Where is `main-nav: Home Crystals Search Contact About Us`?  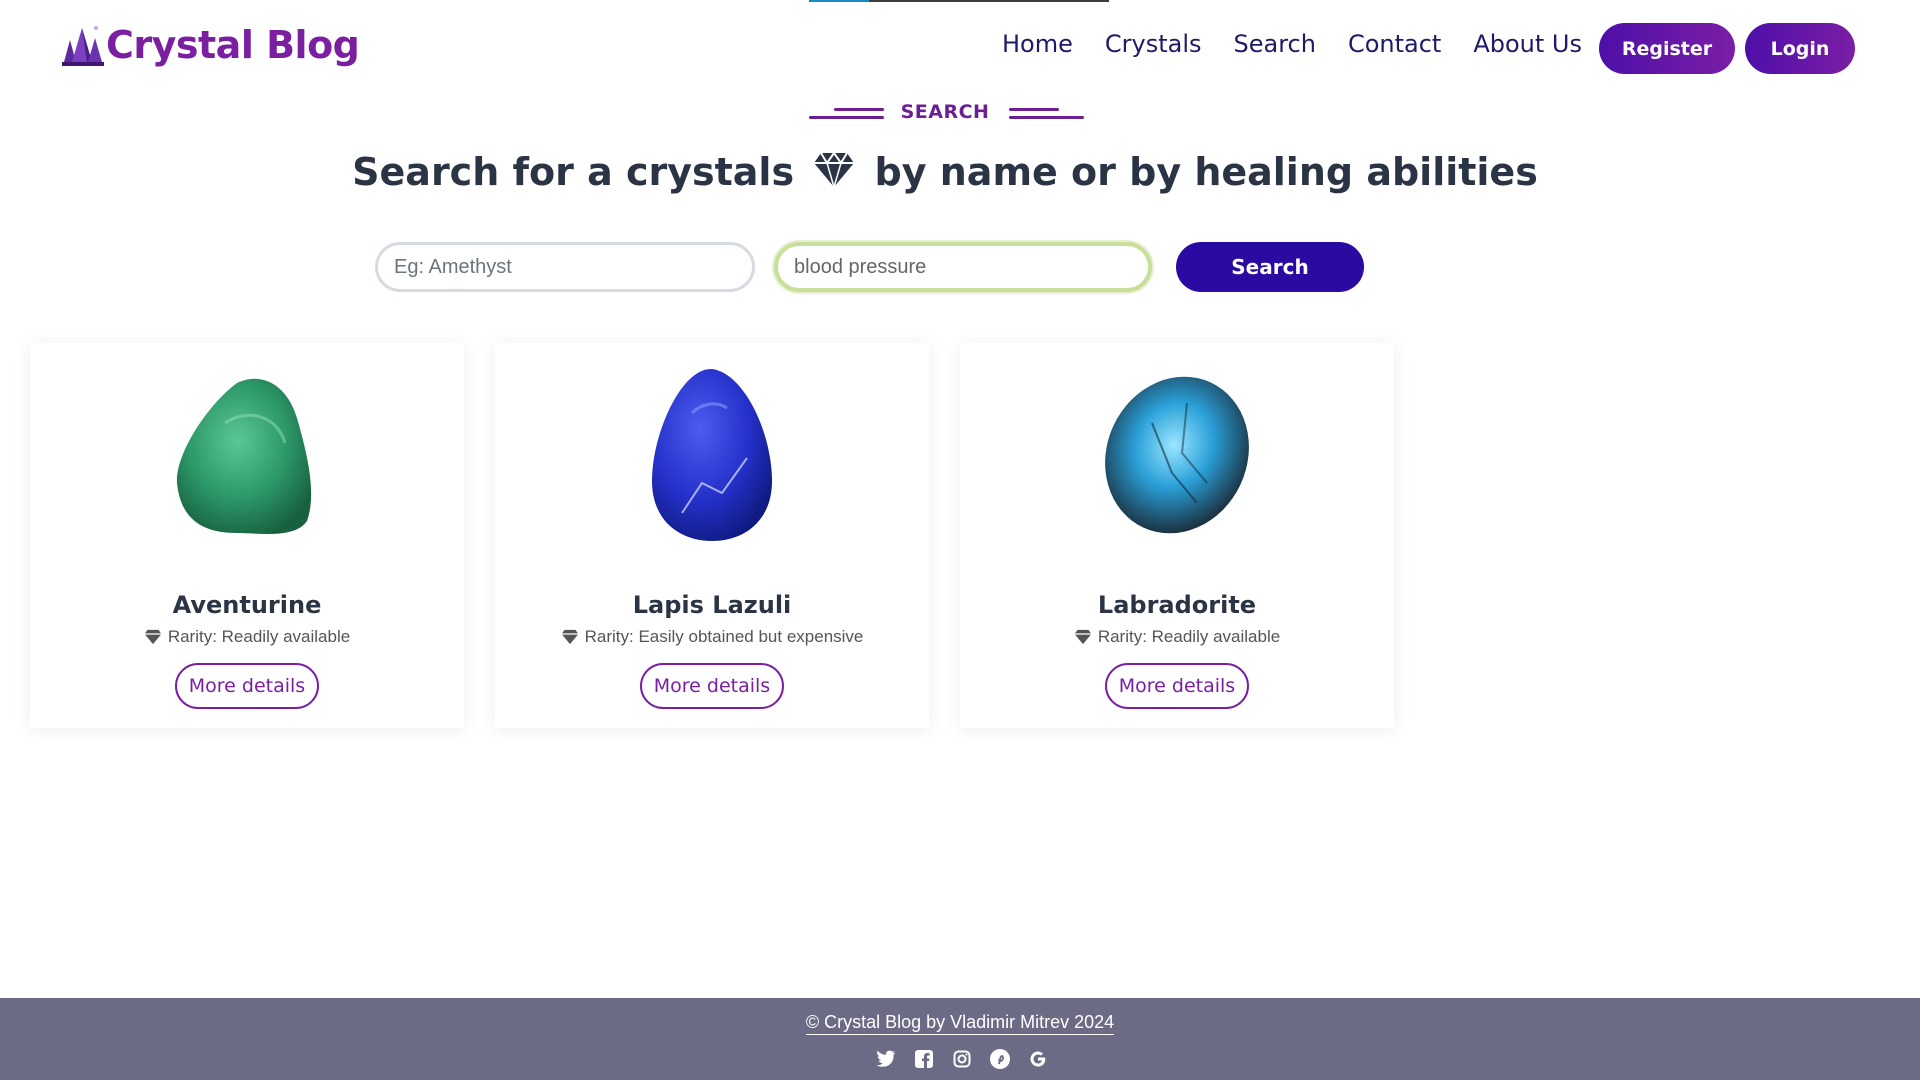
main-nav: Home Crystals Search Contact About Us is located at coordinates (1308, 44).